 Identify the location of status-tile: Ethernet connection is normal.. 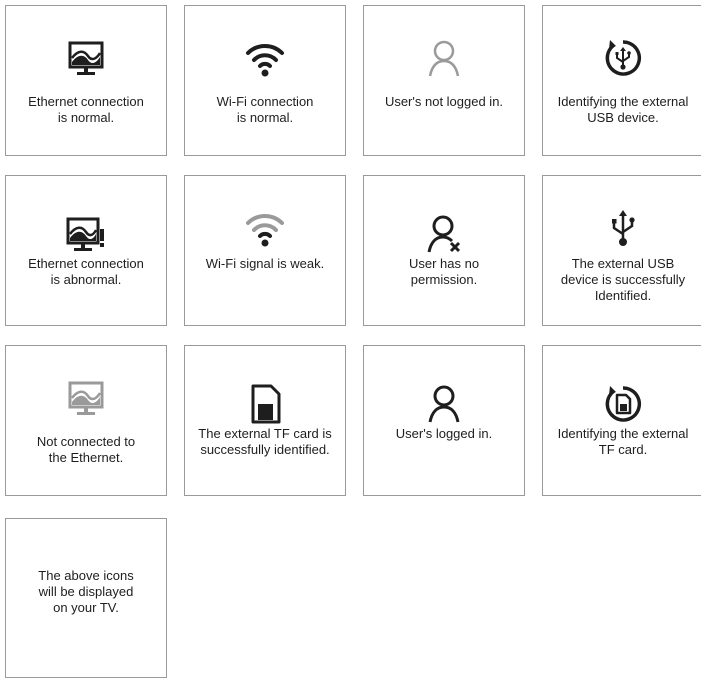
(86, 80).